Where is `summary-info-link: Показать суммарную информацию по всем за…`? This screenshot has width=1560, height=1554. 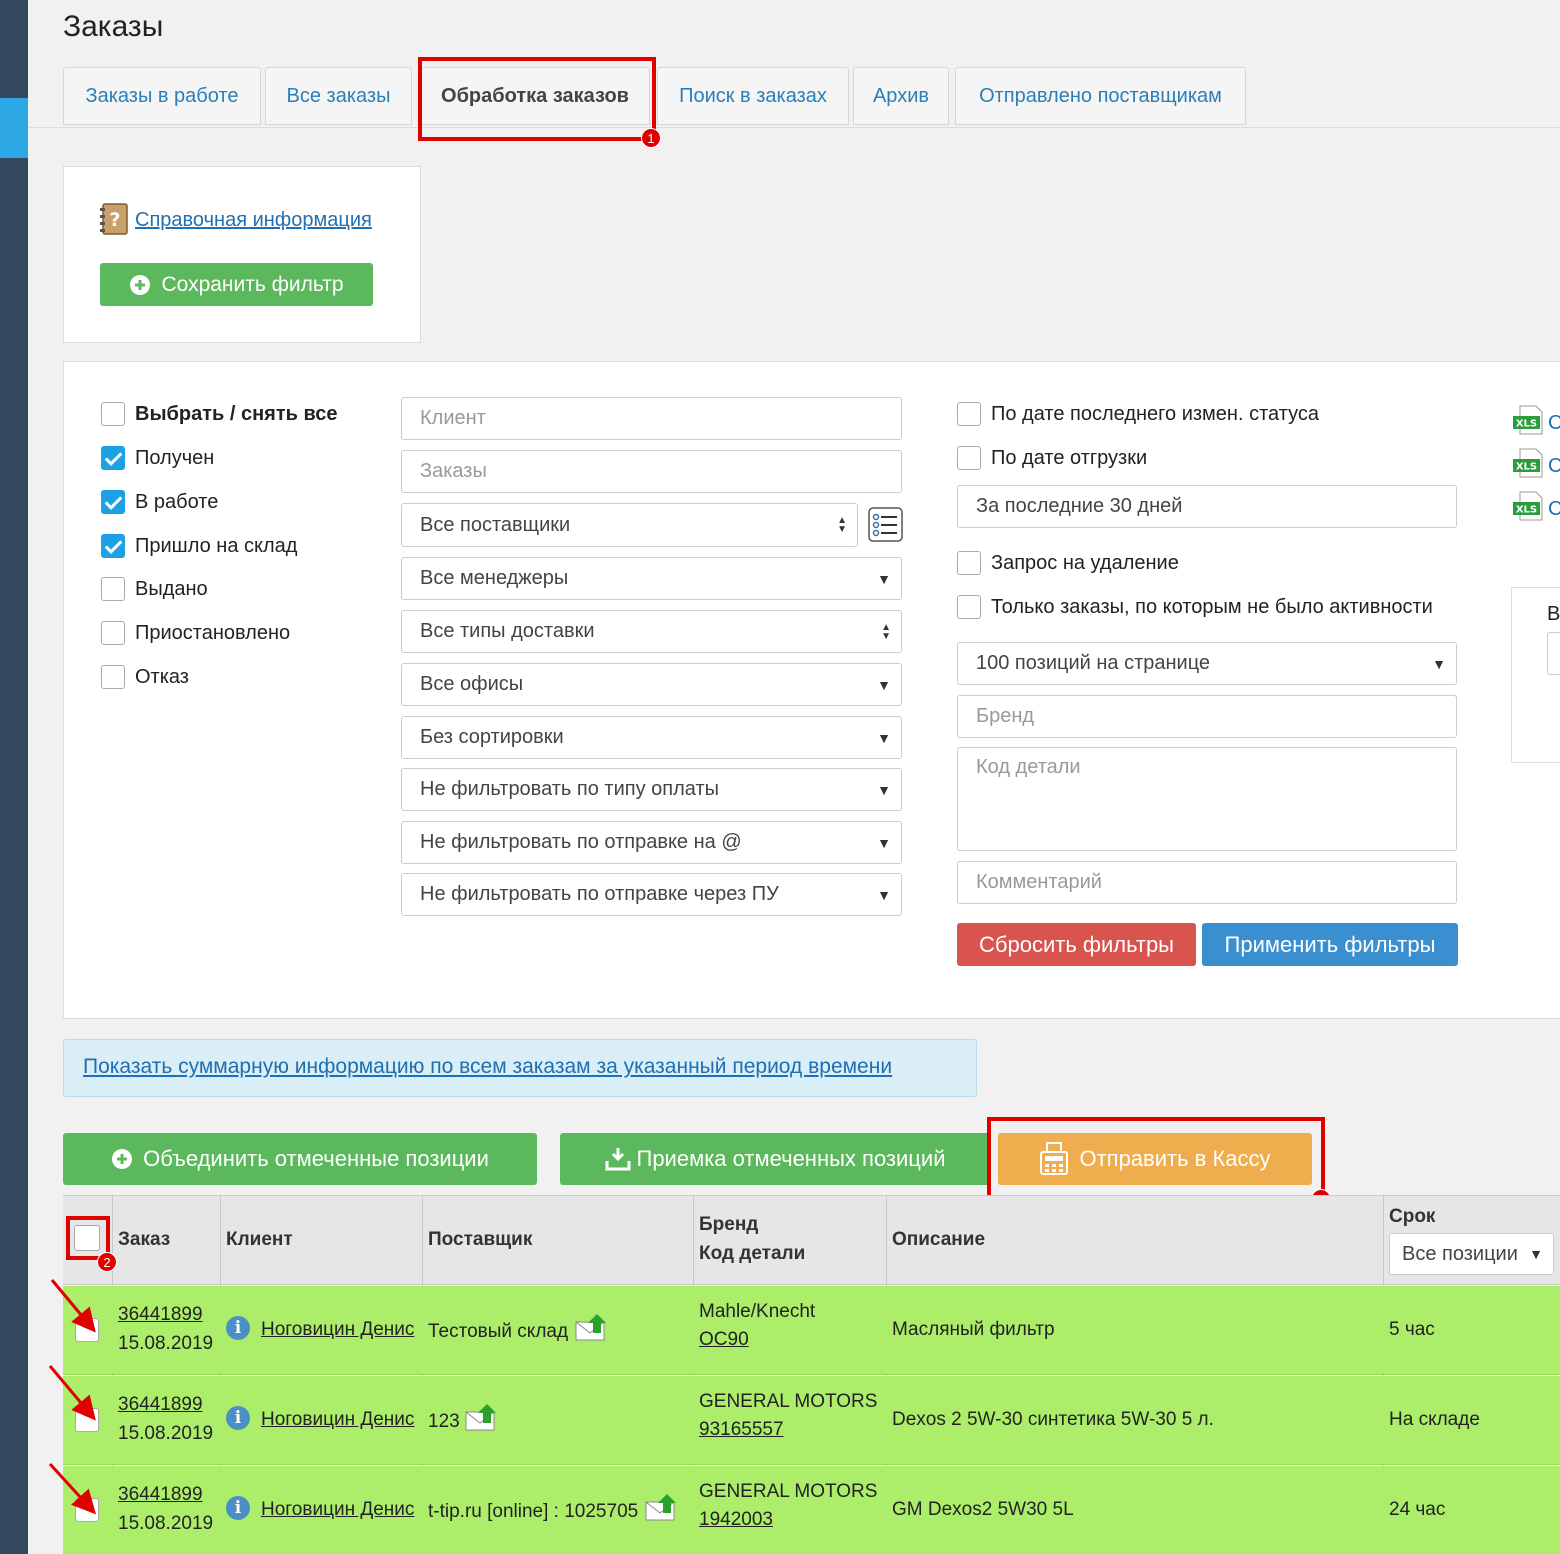 summary-info-link: Показать суммарную информацию по всем за… is located at coordinates (487, 1067).